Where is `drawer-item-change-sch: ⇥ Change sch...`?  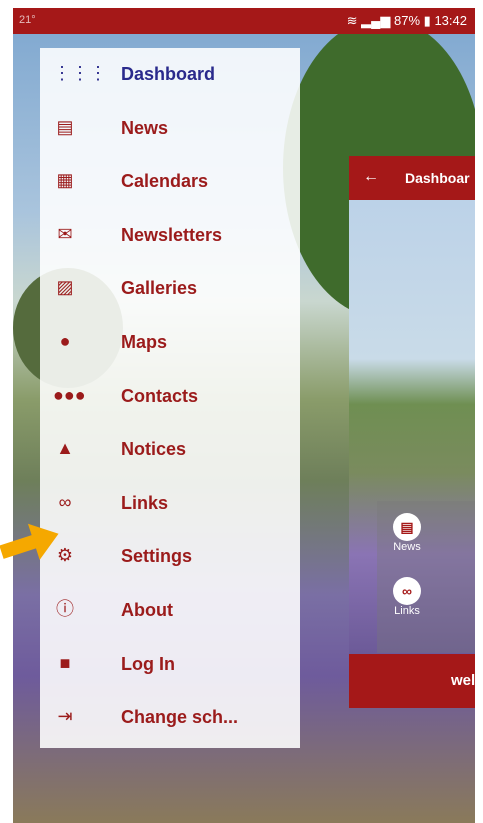
drawer-item-change-sch: ⇥ Change sch... is located at coordinates (170, 718).